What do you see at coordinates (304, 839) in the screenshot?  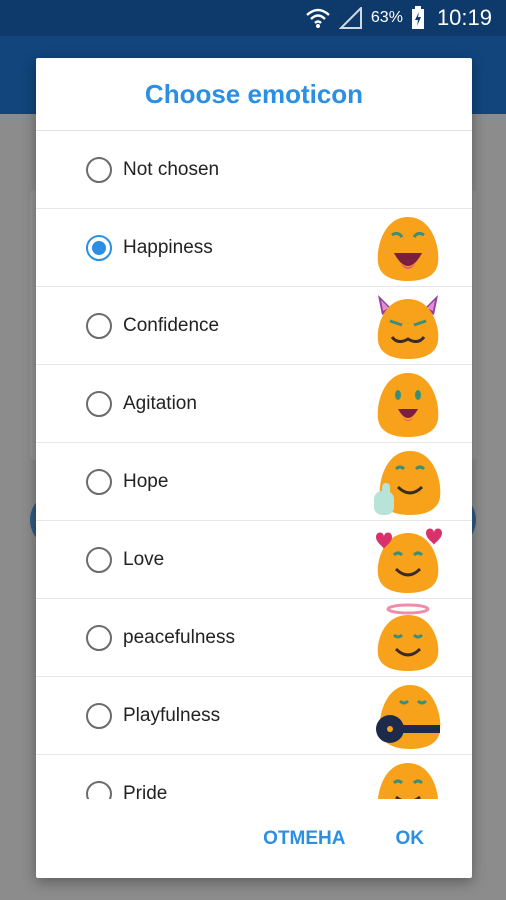 I see `cancel-button: ОТМЕНА` at bounding box center [304, 839].